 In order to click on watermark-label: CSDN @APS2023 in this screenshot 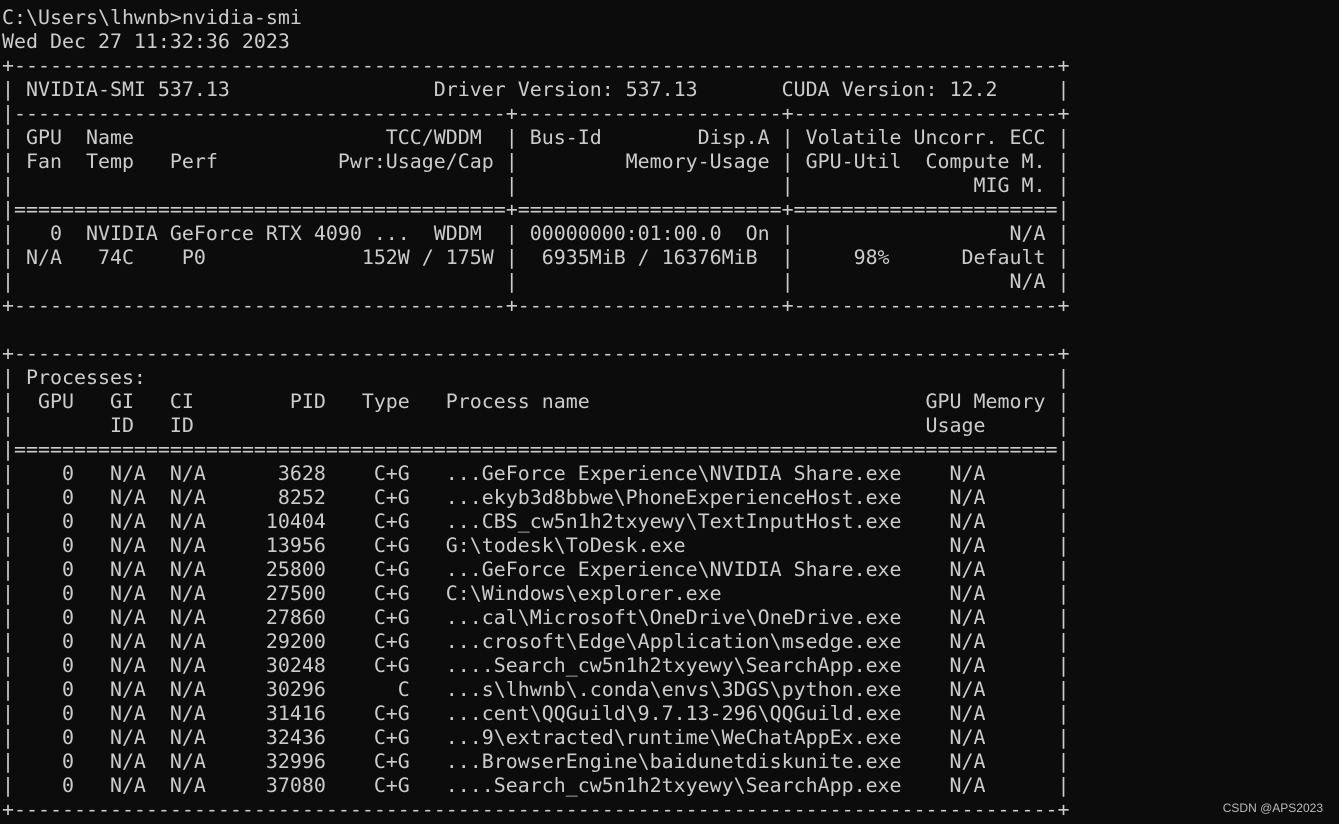, I will do `click(1272, 808)`.